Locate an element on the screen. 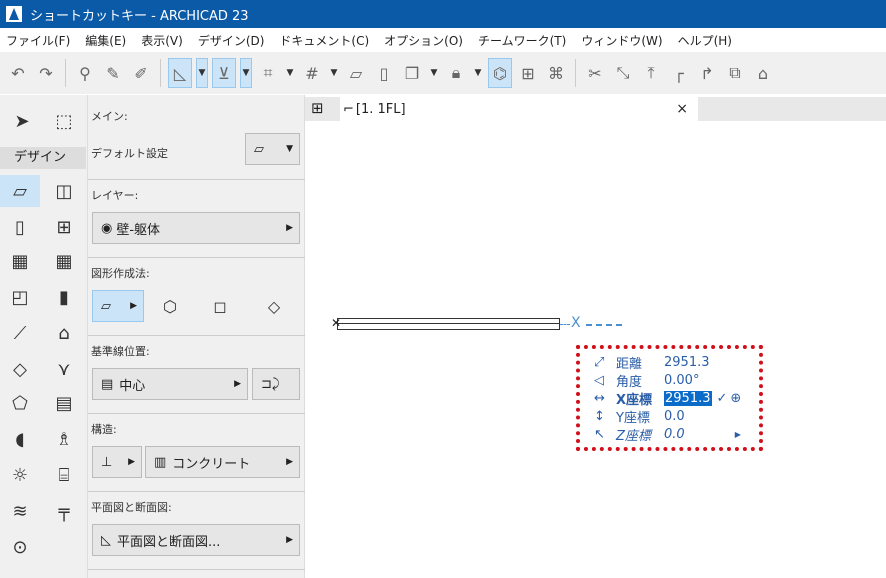 The image size is (886, 578). curtain-wall-tool-icon: ◫ is located at coordinates (64, 191).